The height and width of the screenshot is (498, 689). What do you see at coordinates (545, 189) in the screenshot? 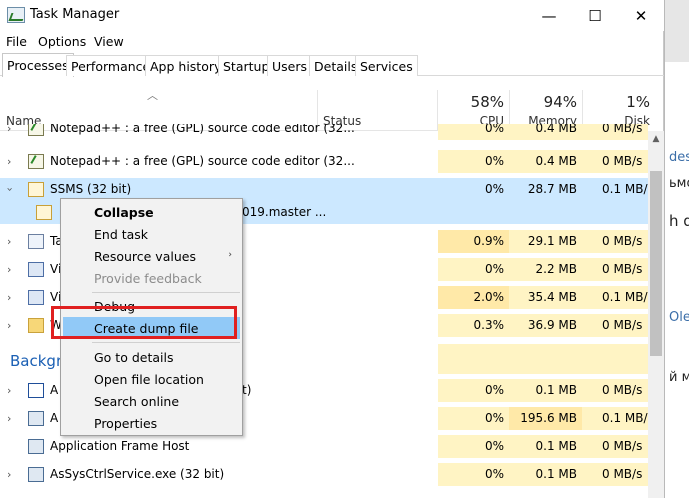
I see `memory-value: 28.7 MB` at bounding box center [545, 189].